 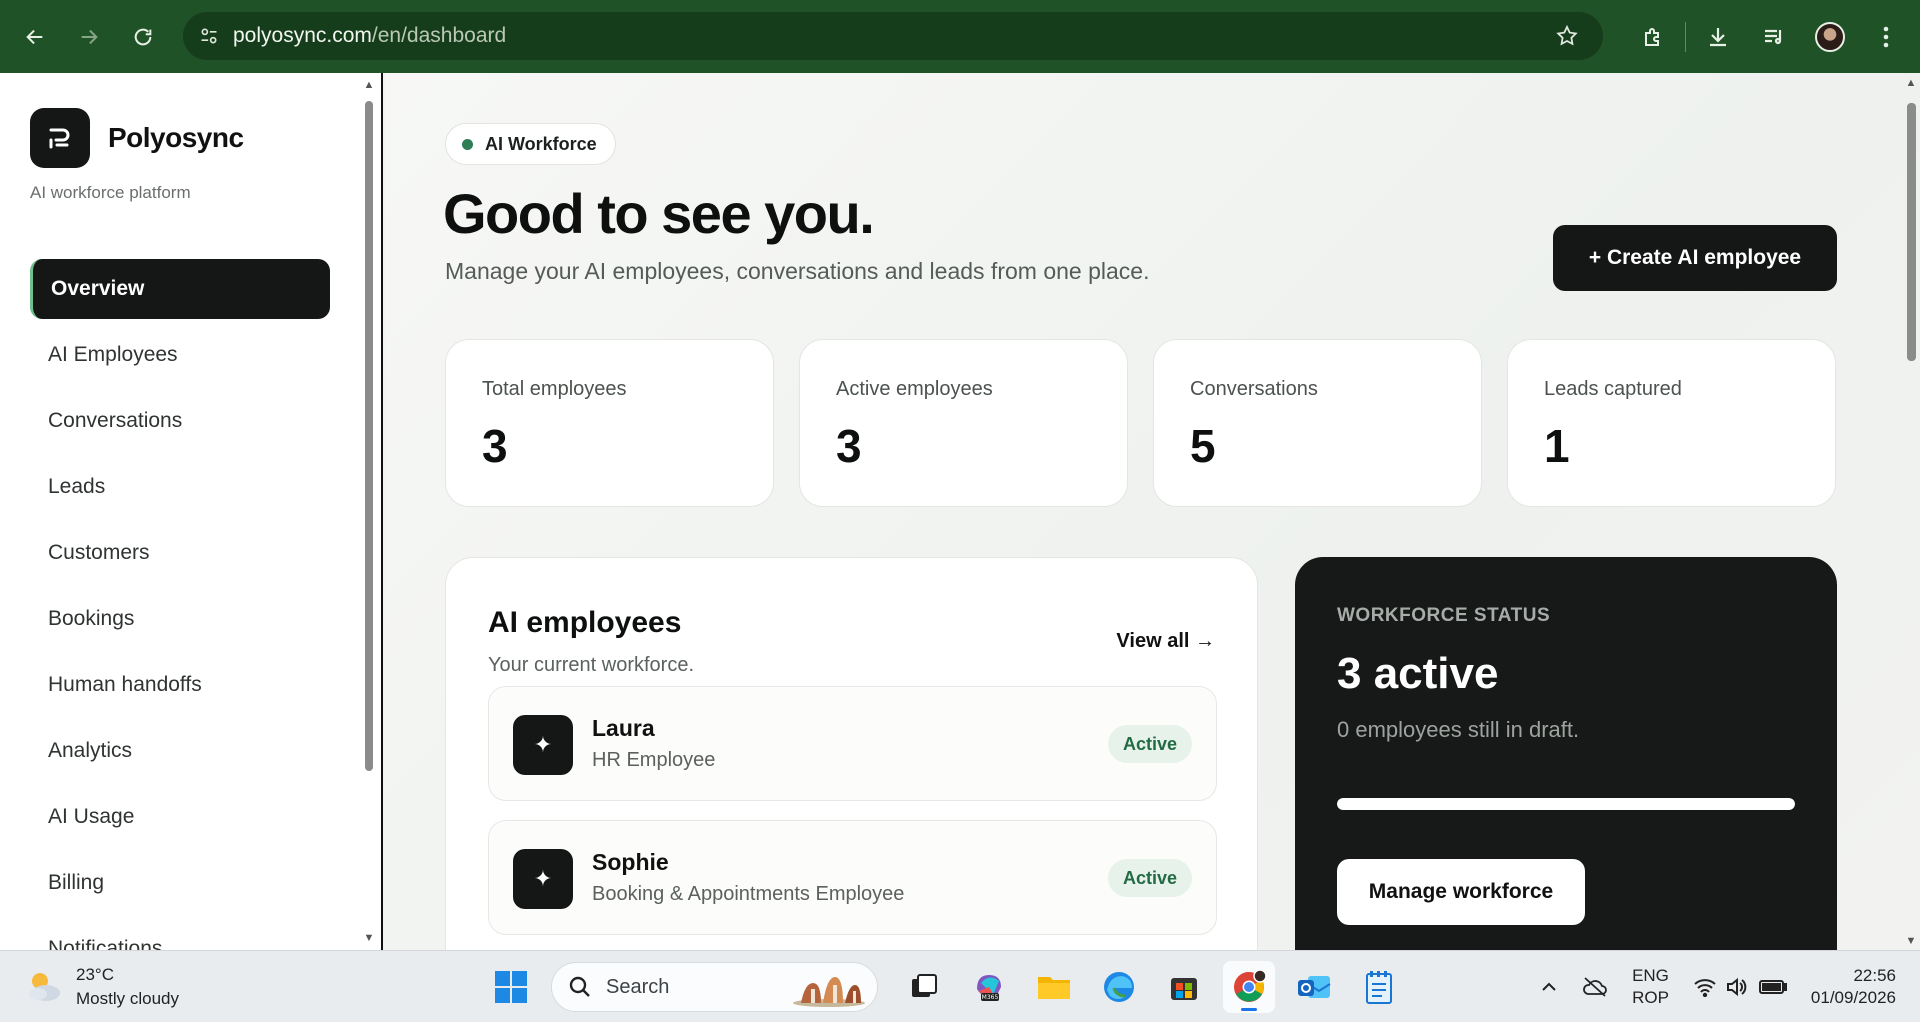 I want to click on brand: Polyosync, so click(x=137, y=138).